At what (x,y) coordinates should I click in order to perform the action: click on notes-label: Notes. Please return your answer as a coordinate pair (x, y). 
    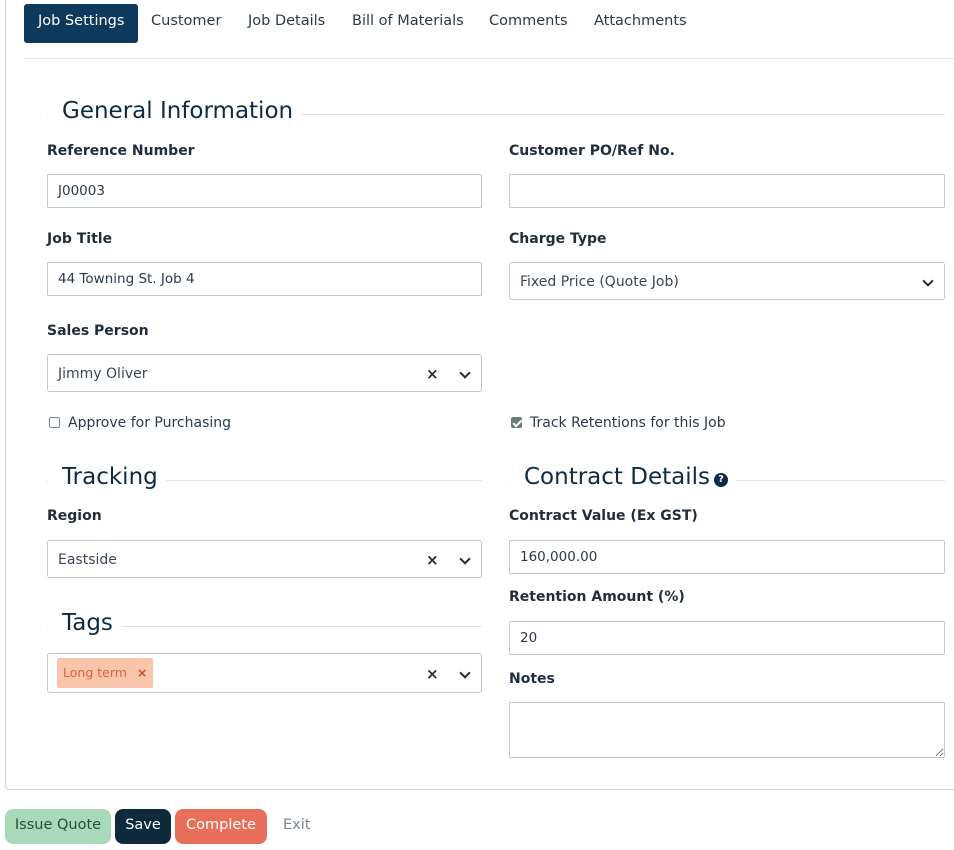
    Looking at the image, I should click on (532, 679).